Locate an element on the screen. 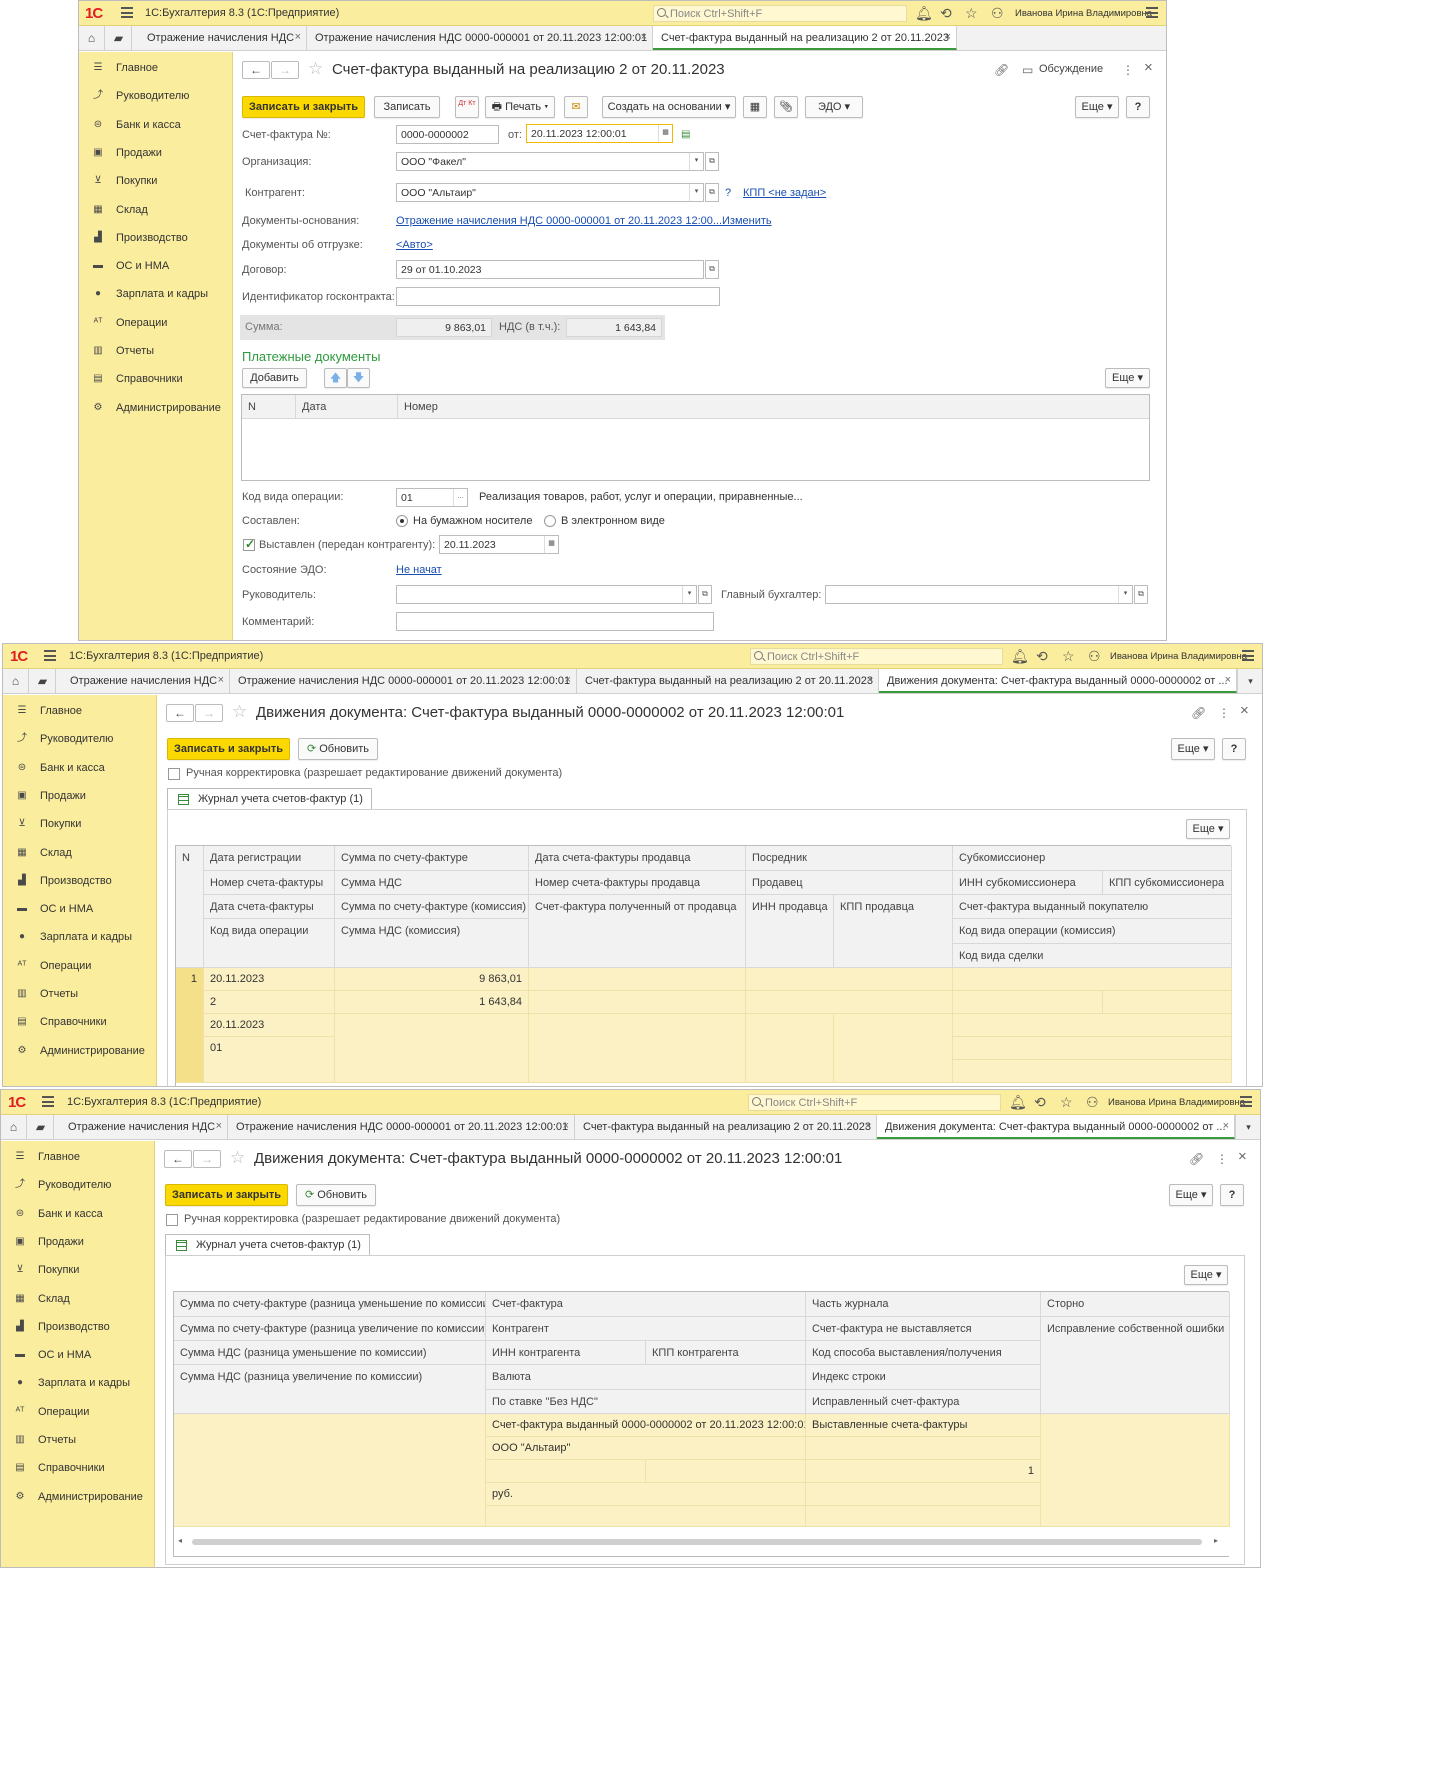 This screenshot has height=1783, width=1436. sidebar-item-sales: ▣ Продажи is located at coordinates (77, 1242).